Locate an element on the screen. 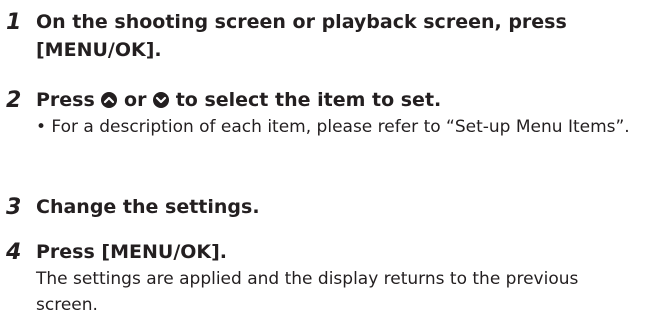  up-arrow-button-icon is located at coordinates (109, 100).